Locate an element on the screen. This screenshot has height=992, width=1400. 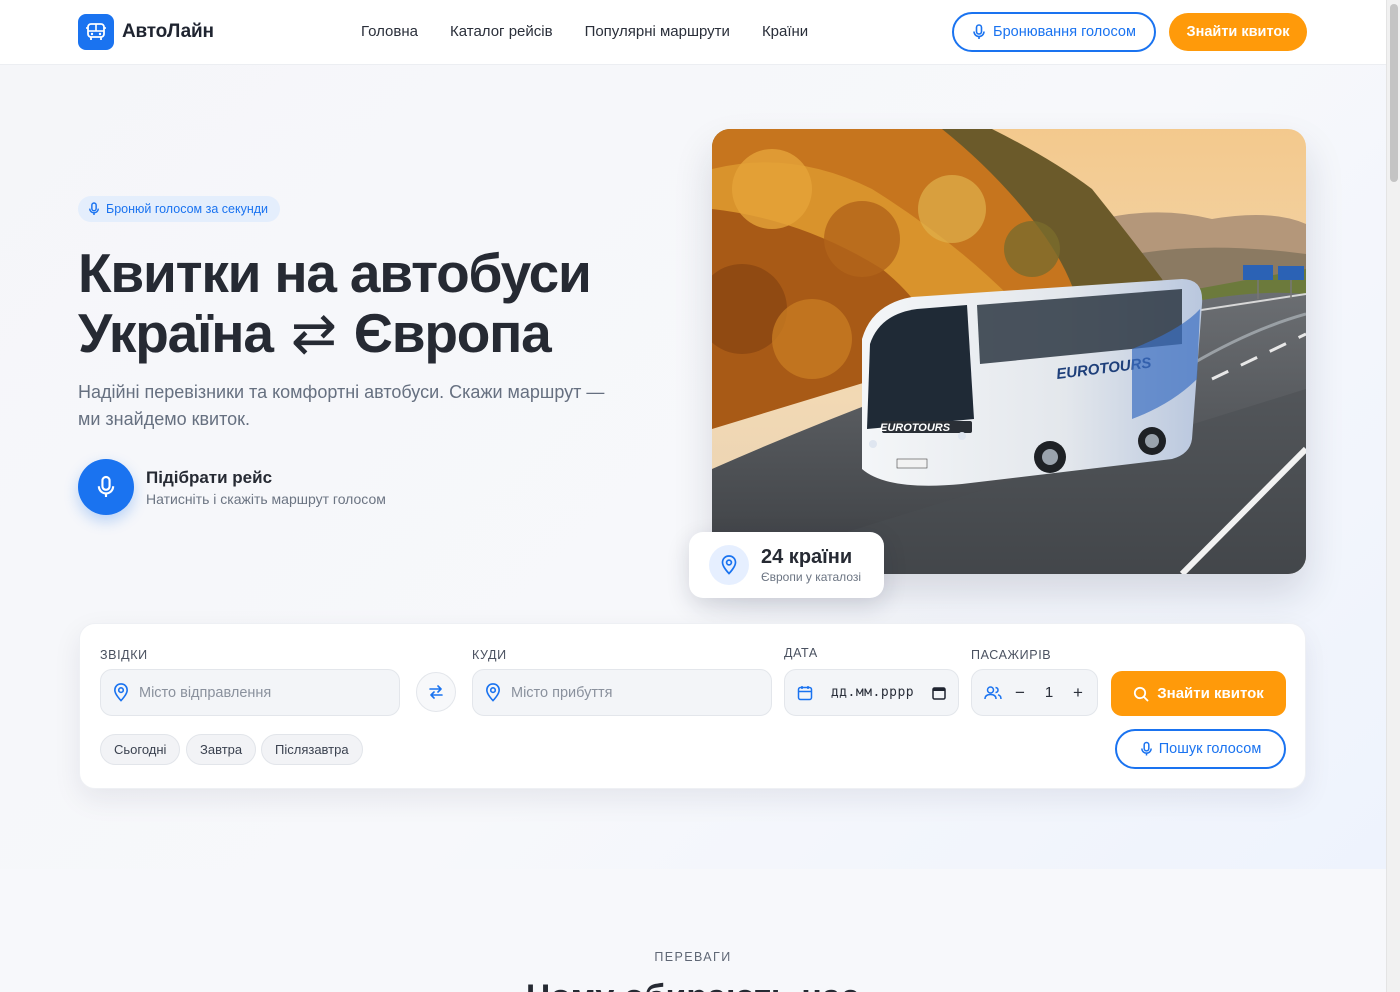
voice-booking-button: Бронювання голосом is located at coordinates (1054, 32).